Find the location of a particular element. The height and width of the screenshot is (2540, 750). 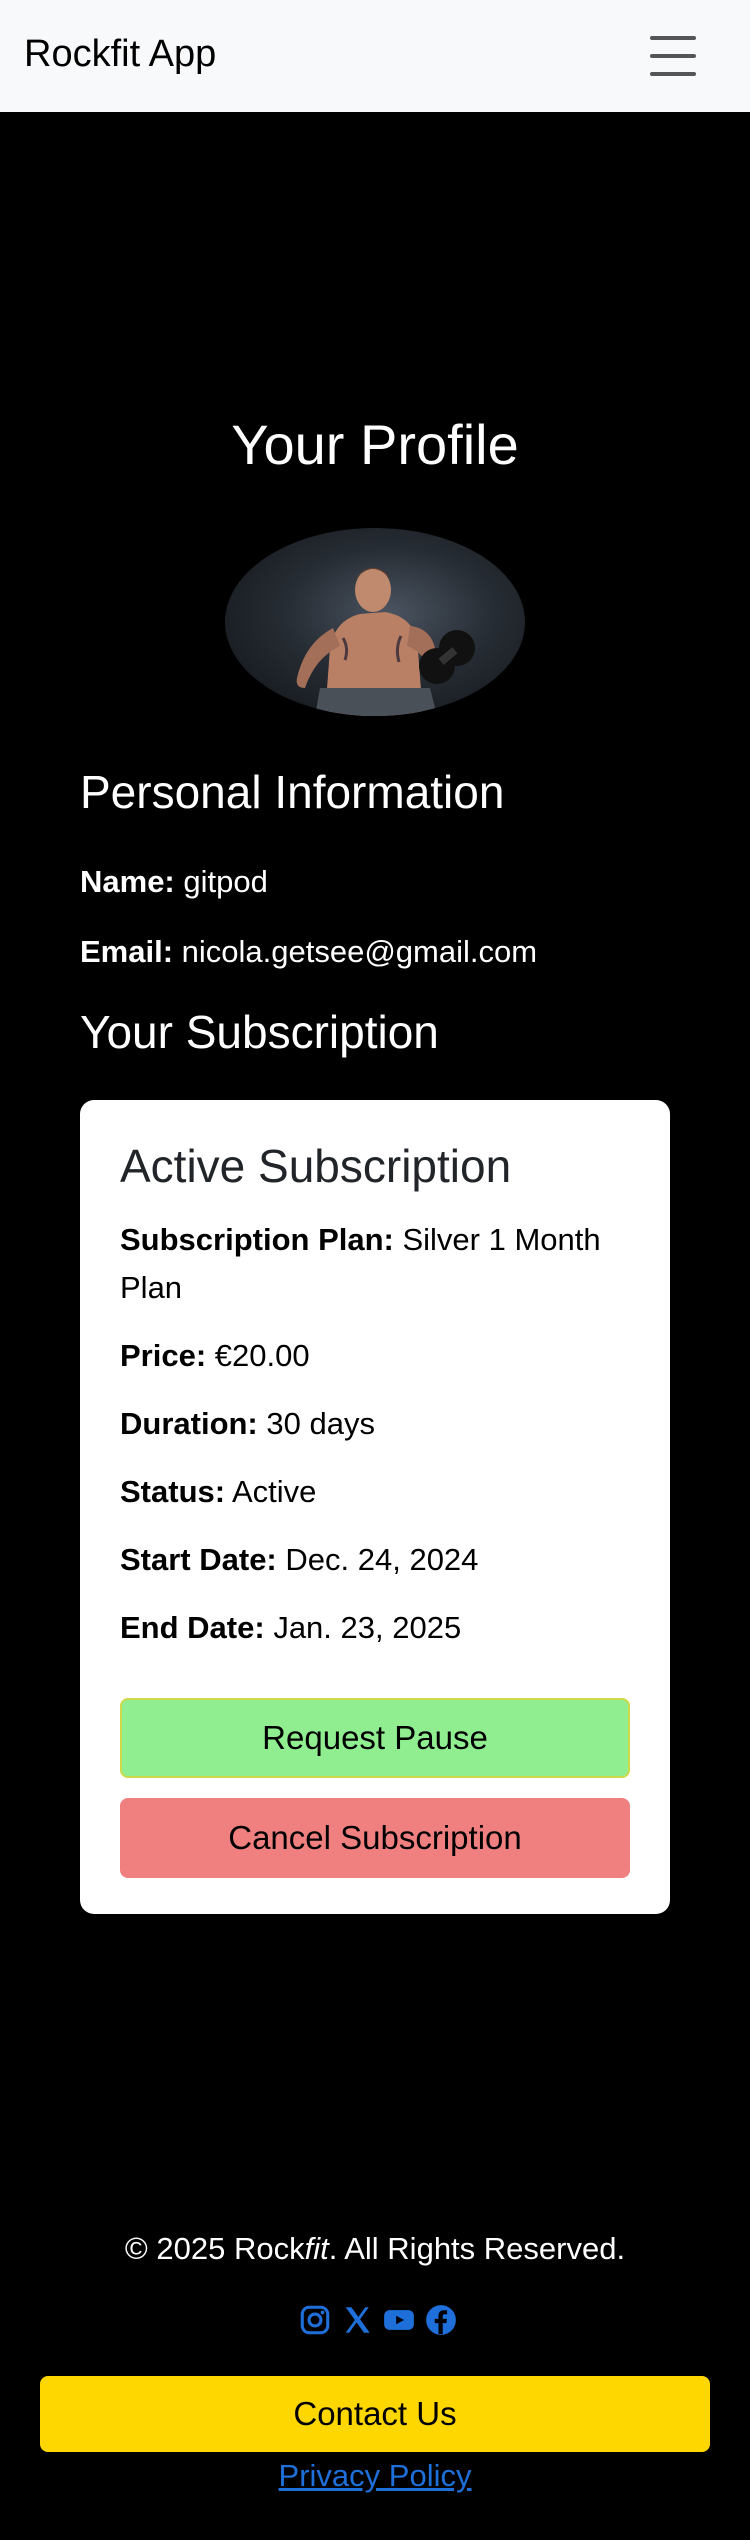

start-date-row: Start Date: Dec. 24, 2024 is located at coordinates (380, 1560).